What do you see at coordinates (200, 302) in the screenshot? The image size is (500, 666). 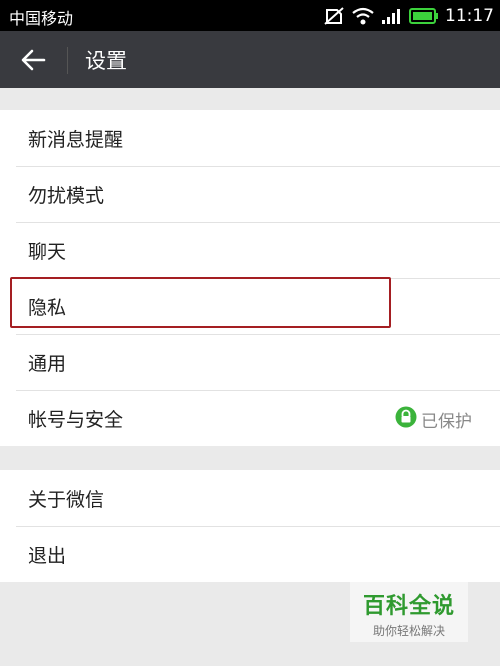 I see `privacy-highlight-box` at bounding box center [200, 302].